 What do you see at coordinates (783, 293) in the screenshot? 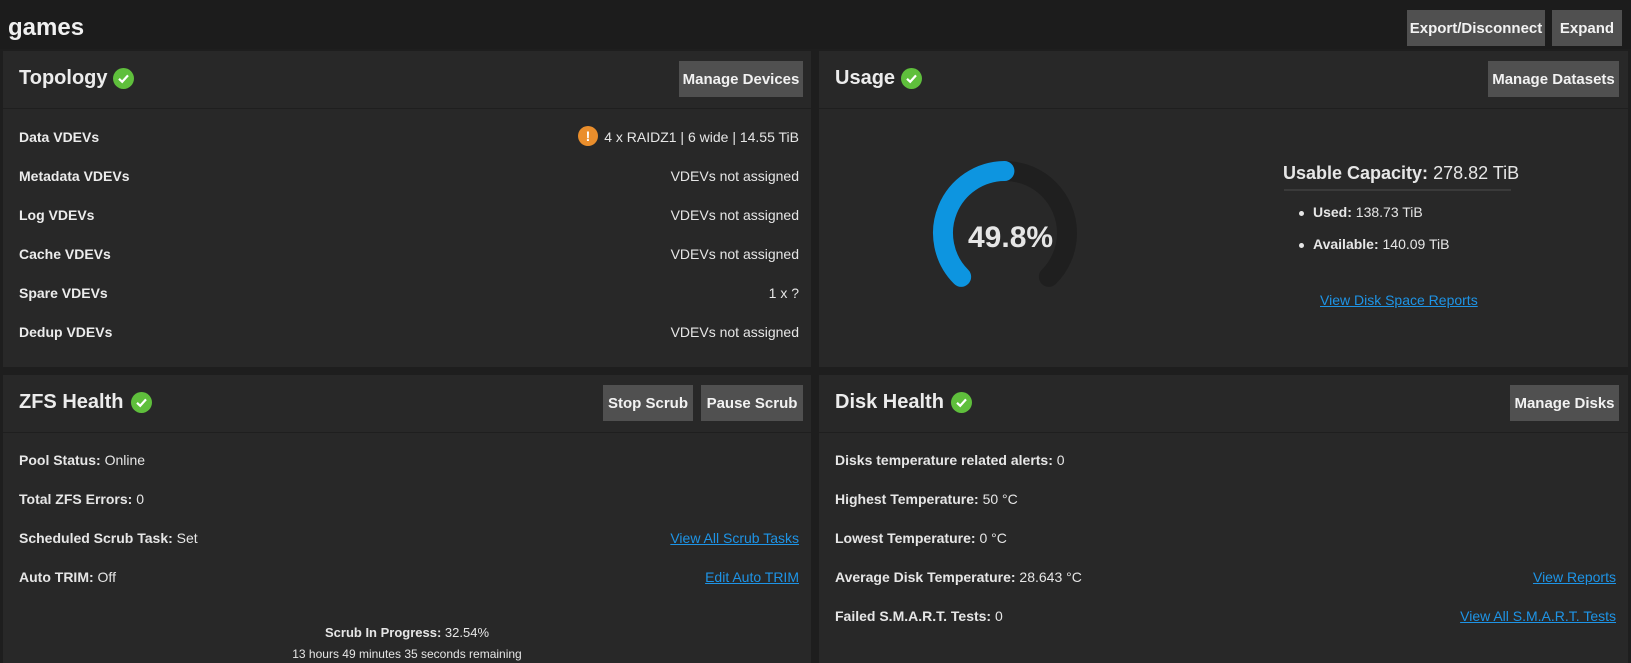
I see `spare-vdevs-value: 1 x ?` at bounding box center [783, 293].